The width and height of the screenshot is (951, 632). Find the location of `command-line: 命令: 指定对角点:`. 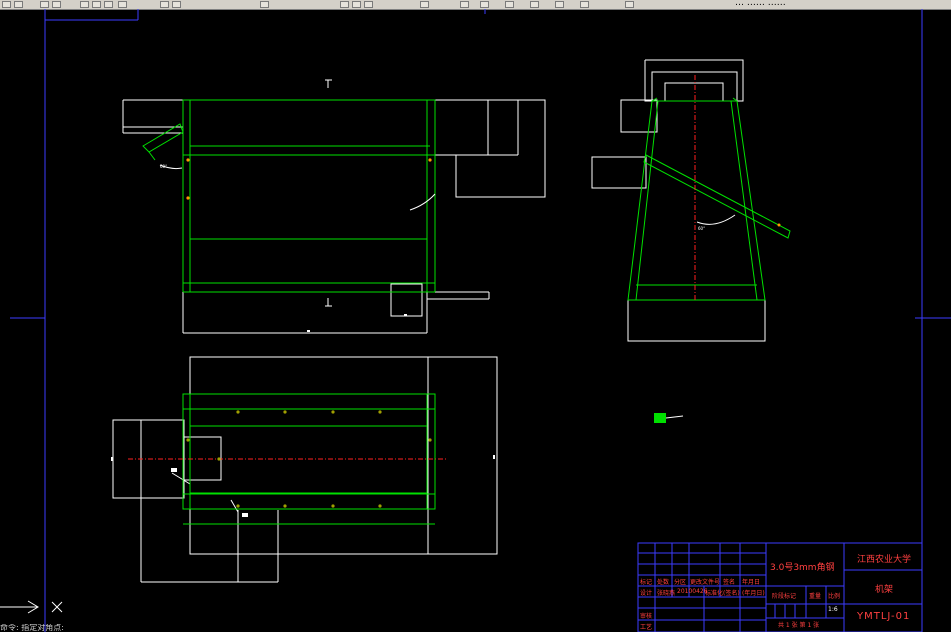

command-line: 命令: 指定对角点: is located at coordinates (150, 628).